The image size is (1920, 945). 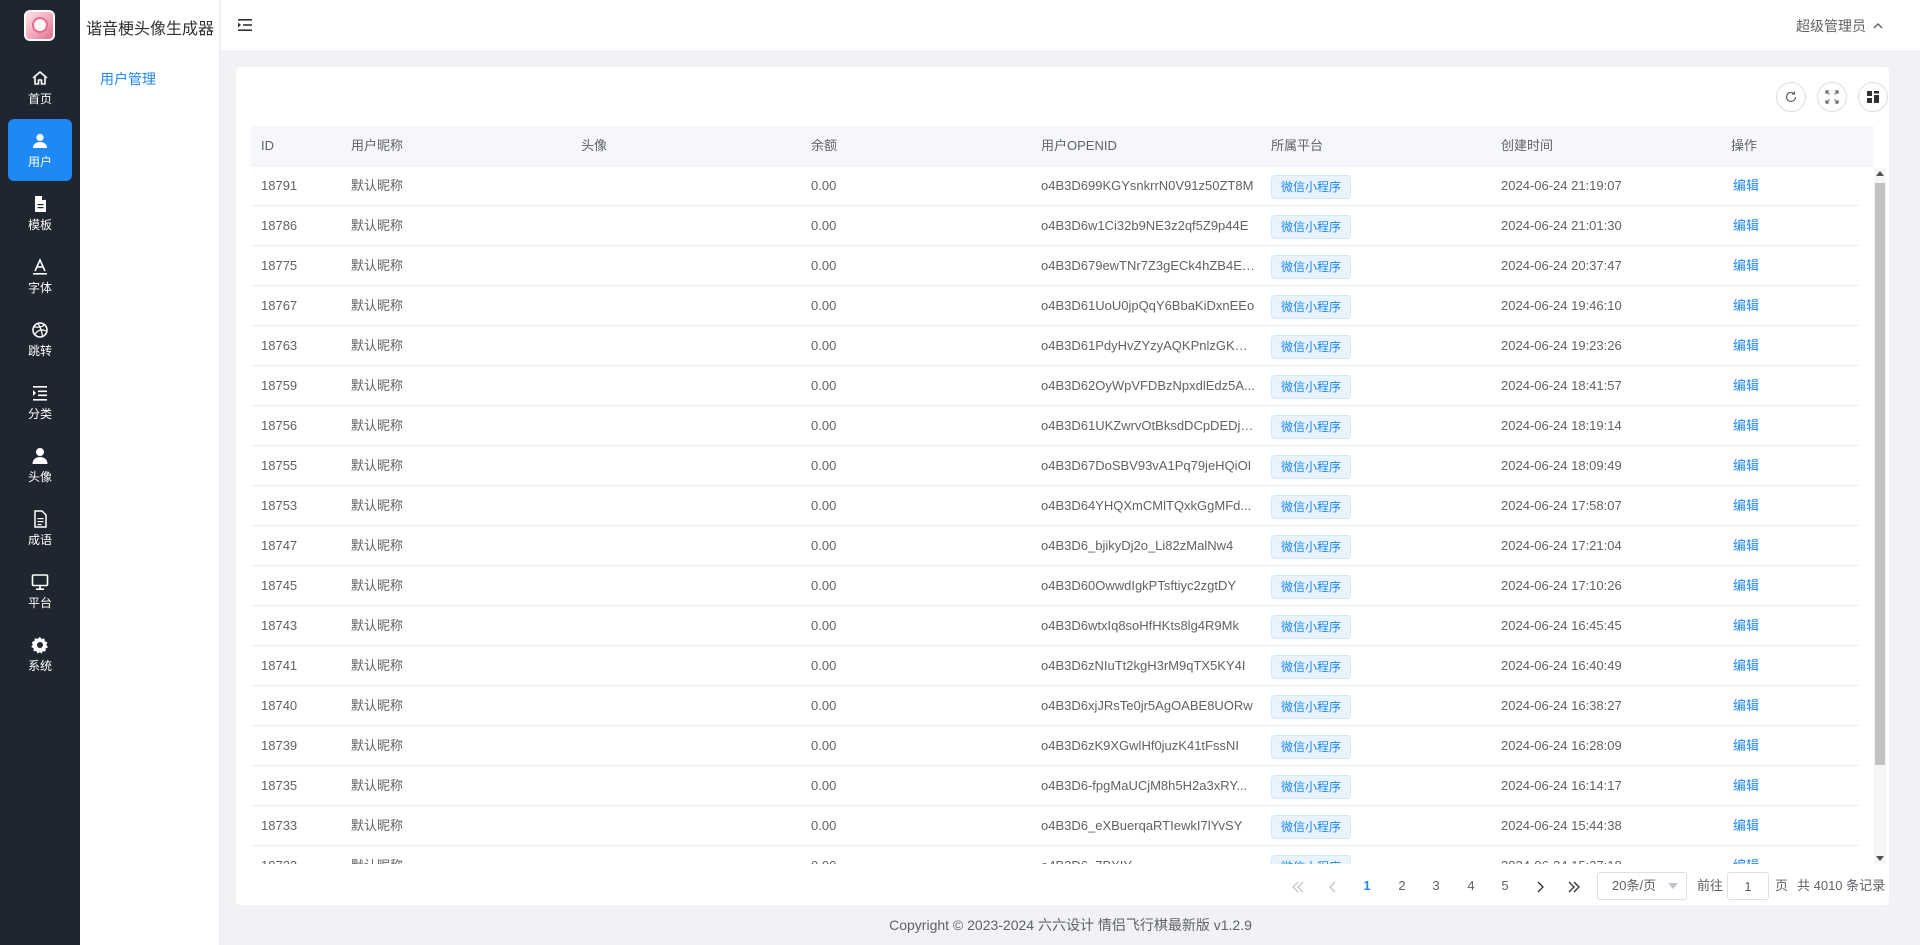 What do you see at coordinates (1137, 545) in the screenshot?
I see `cell-openid: o4B3D6_bjikyDj2o_Li82zMalNw4` at bounding box center [1137, 545].